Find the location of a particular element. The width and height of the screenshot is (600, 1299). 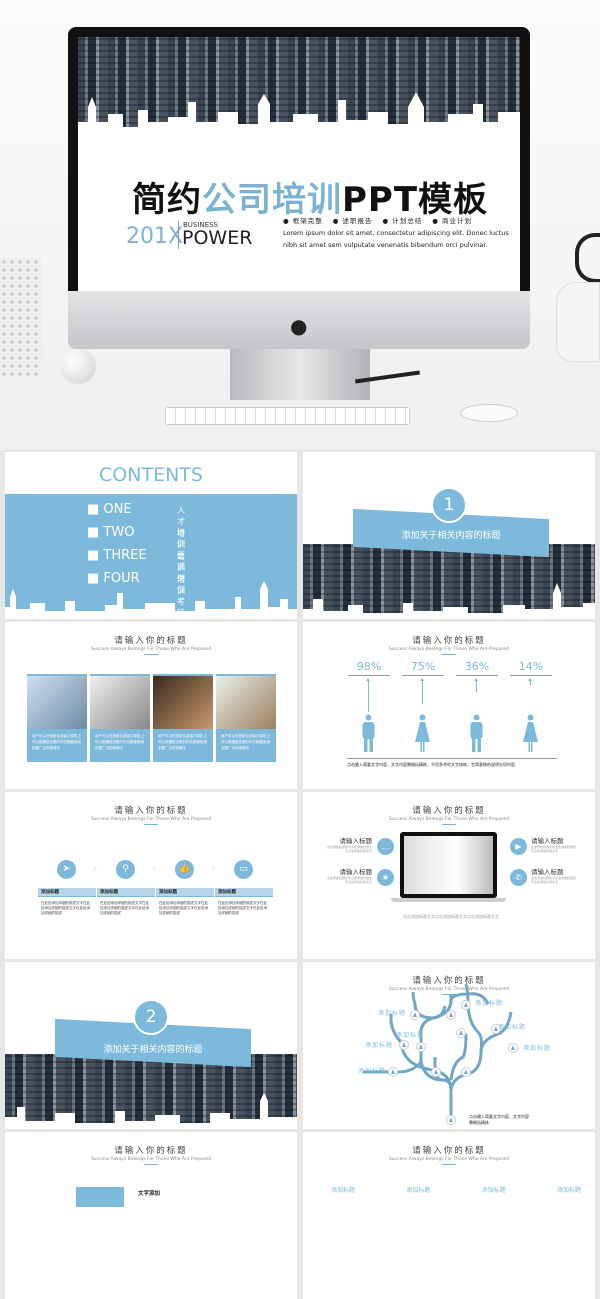

photo-card: 用户可以在投影仪或者计算机上可以用播放文稿打印文稿使用用到更广泛的领域中 is located at coordinates (246, 718).